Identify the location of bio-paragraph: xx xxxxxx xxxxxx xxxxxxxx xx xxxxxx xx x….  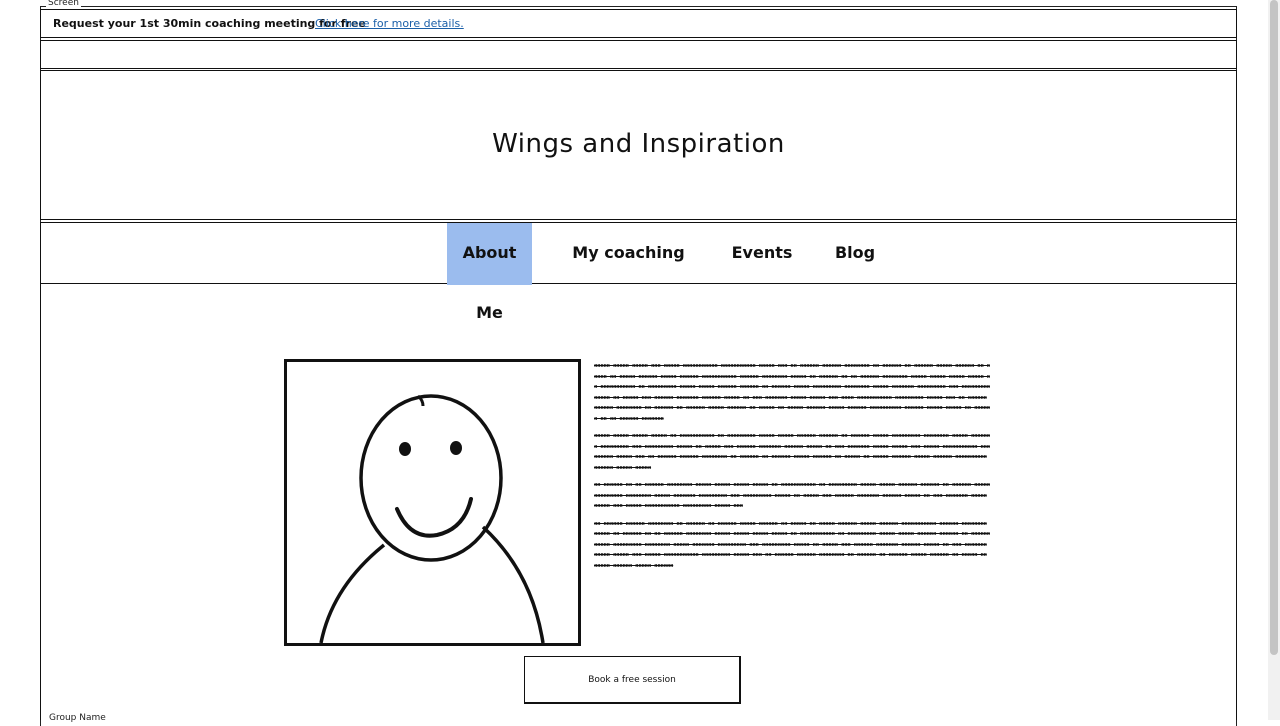
(792, 544).